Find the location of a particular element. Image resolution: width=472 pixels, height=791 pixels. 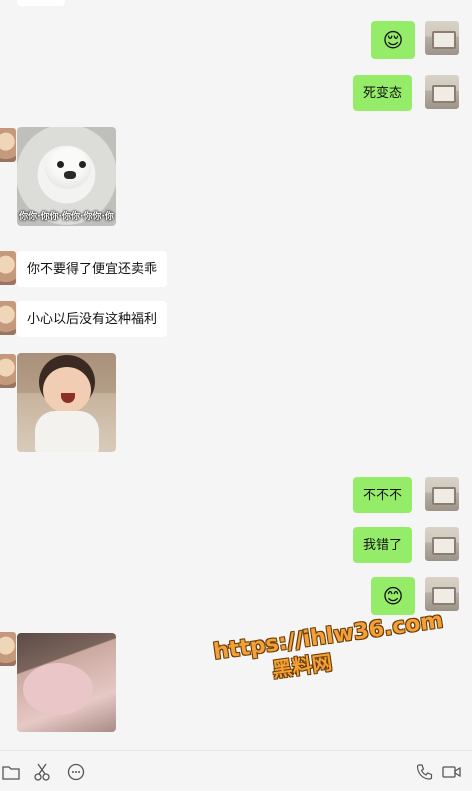

smiling-face-emoji: 😊 is located at coordinates (393, 596).